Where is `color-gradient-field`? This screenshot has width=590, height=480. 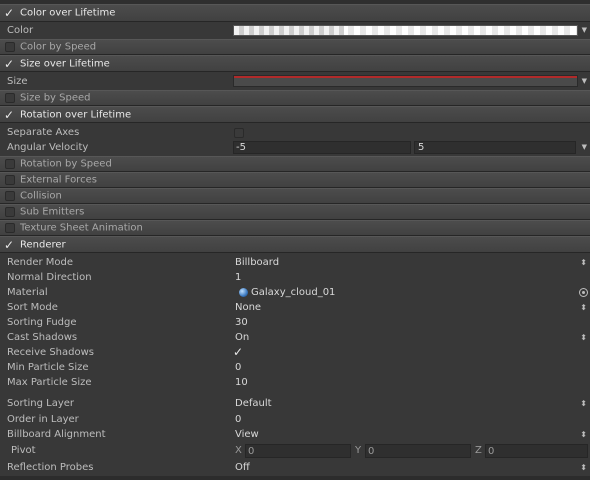 color-gradient-field is located at coordinates (405, 30).